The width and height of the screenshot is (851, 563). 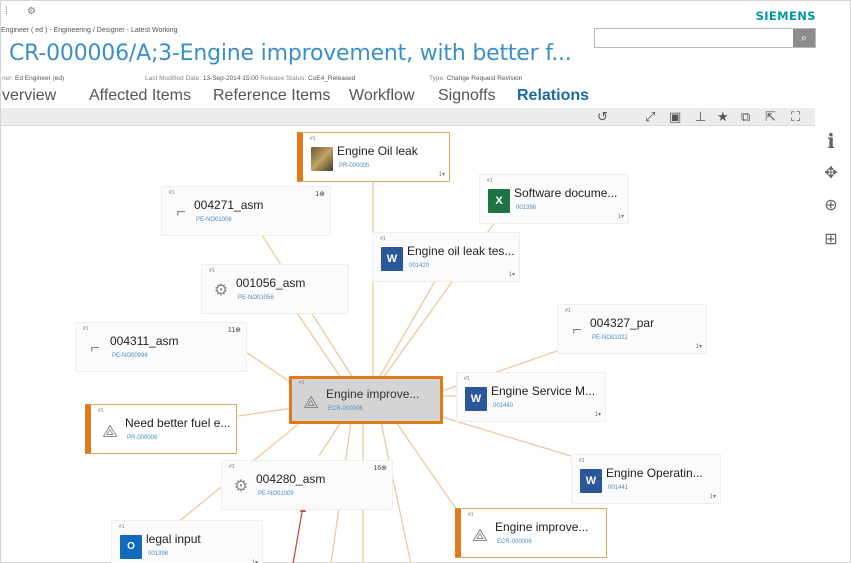 I want to click on node-004327-par: #1 ⌐ 004327_par PE-NO01022 1▾, so click(x=632, y=329).